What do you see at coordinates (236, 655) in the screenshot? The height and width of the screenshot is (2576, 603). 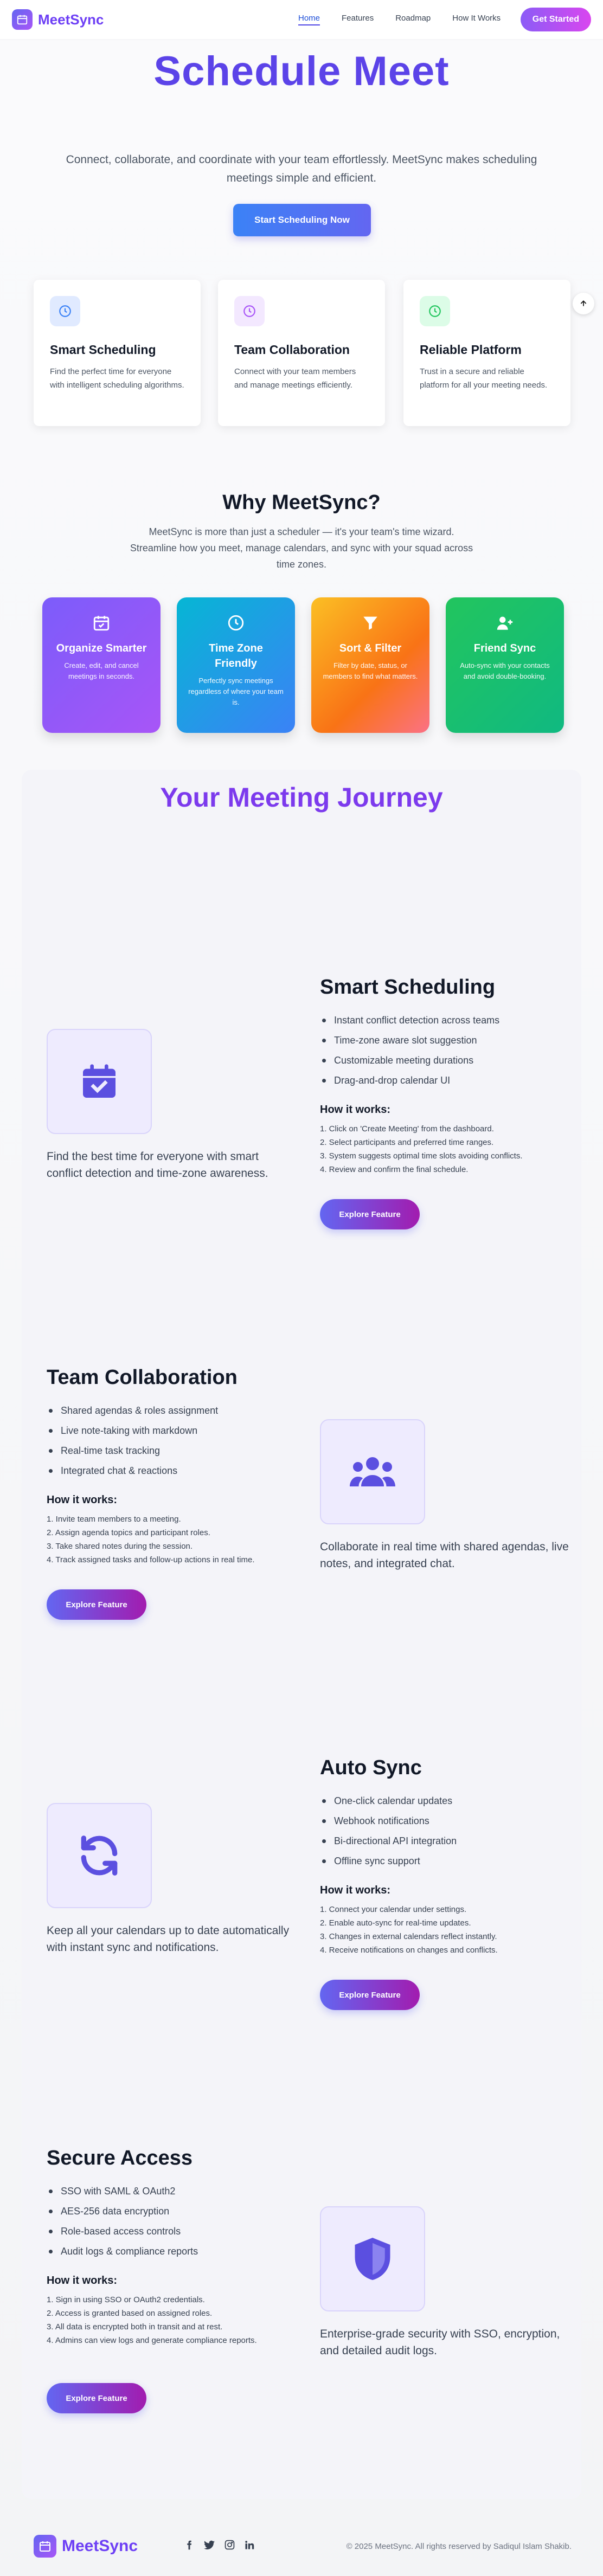 I see `why-card-title: Time Zone Friendly` at bounding box center [236, 655].